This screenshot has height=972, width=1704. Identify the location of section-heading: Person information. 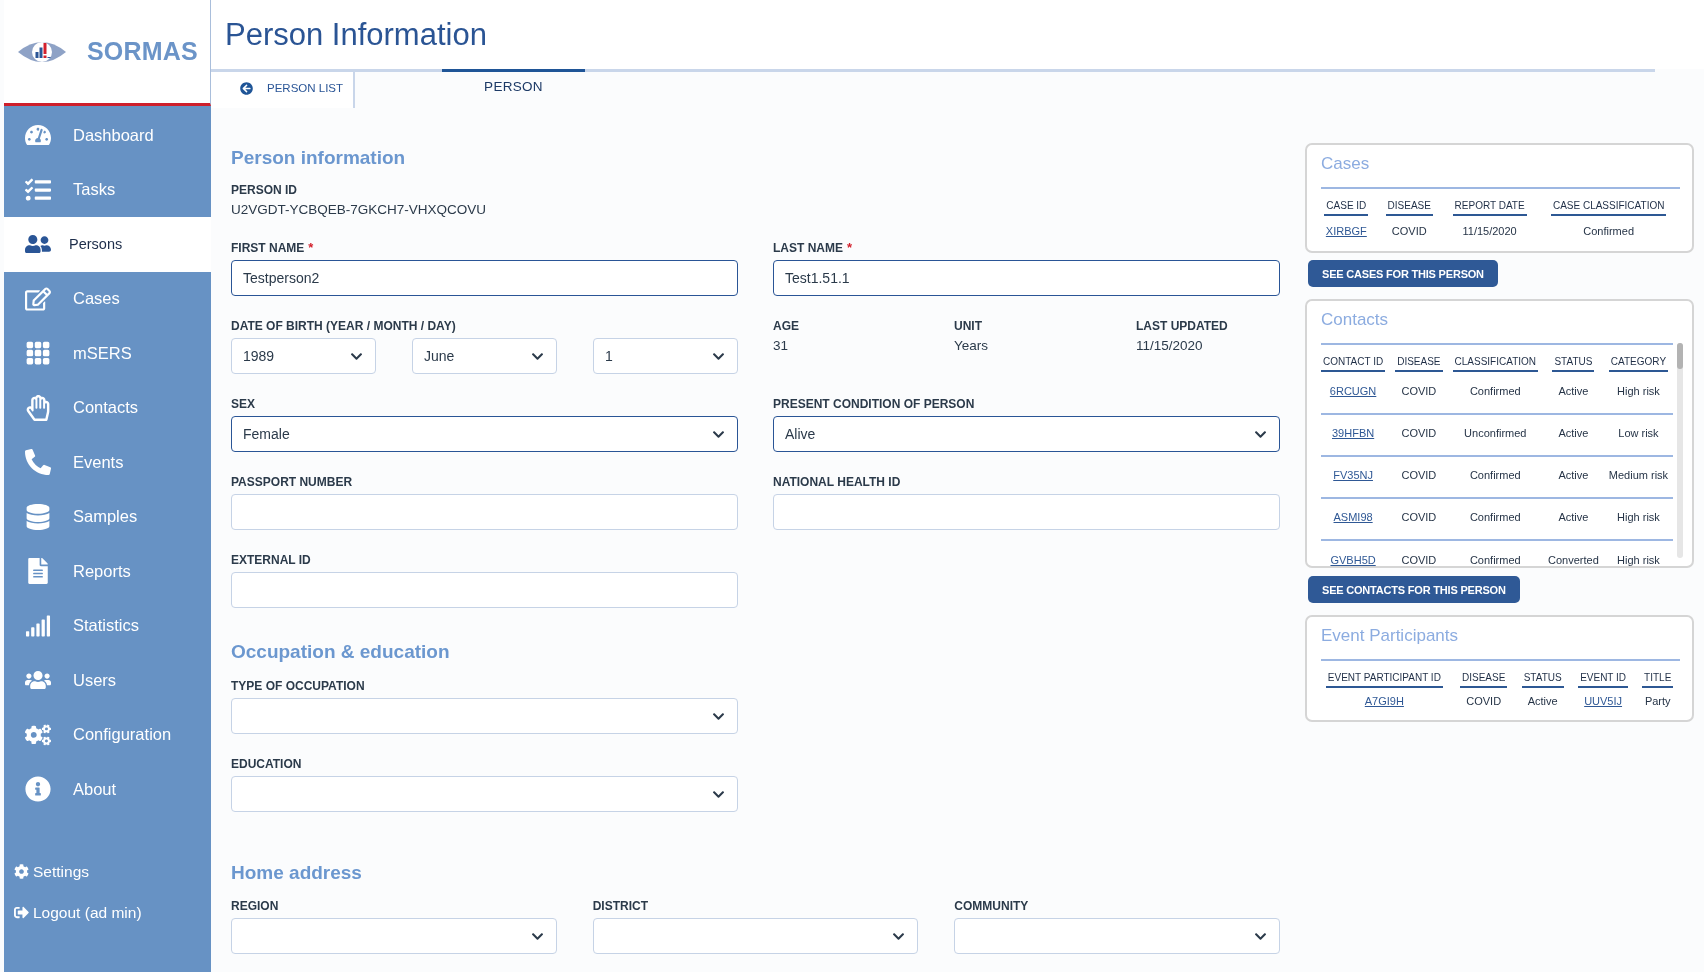
(319, 158).